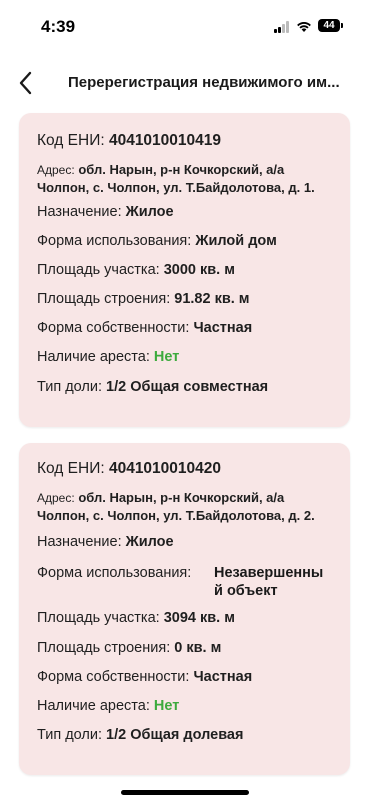 The width and height of the screenshot is (370, 802). I want to click on code-row: Код ЕНИ: 4041010010419, so click(129, 141).